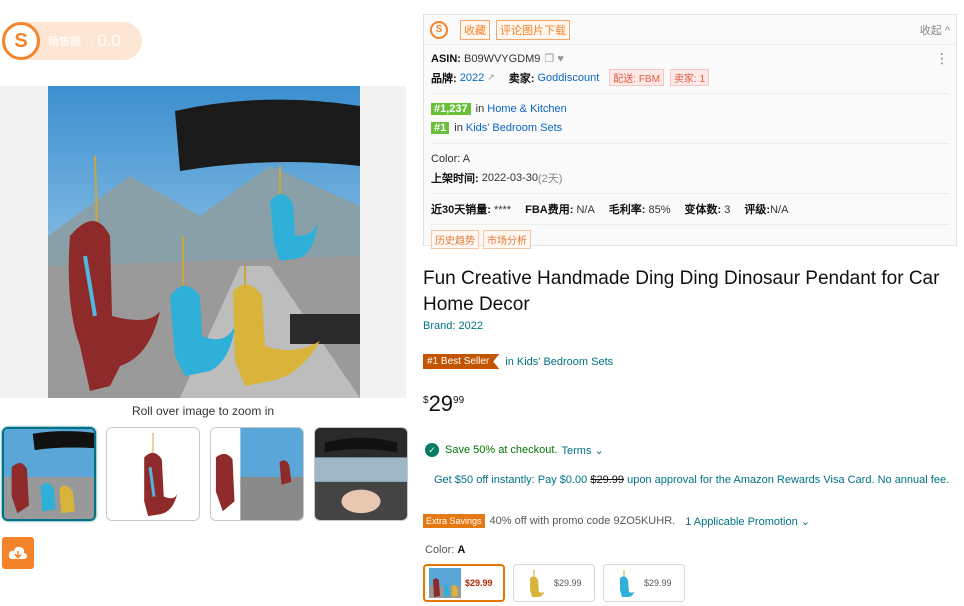  I want to click on rank-badge: #1,237, so click(451, 108).